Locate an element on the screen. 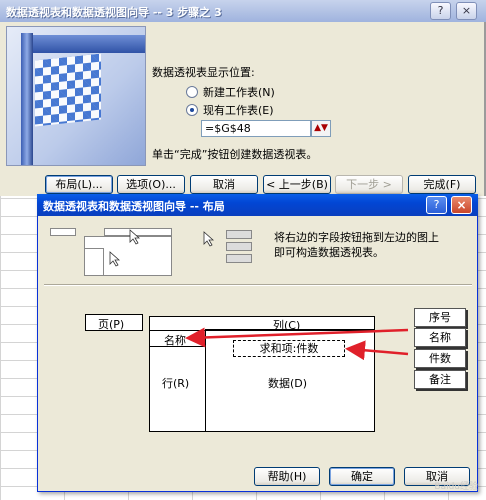  instruction-line-1: 将右边的字段按钮拖到左边的图上 is located at coordinates (356, 237).